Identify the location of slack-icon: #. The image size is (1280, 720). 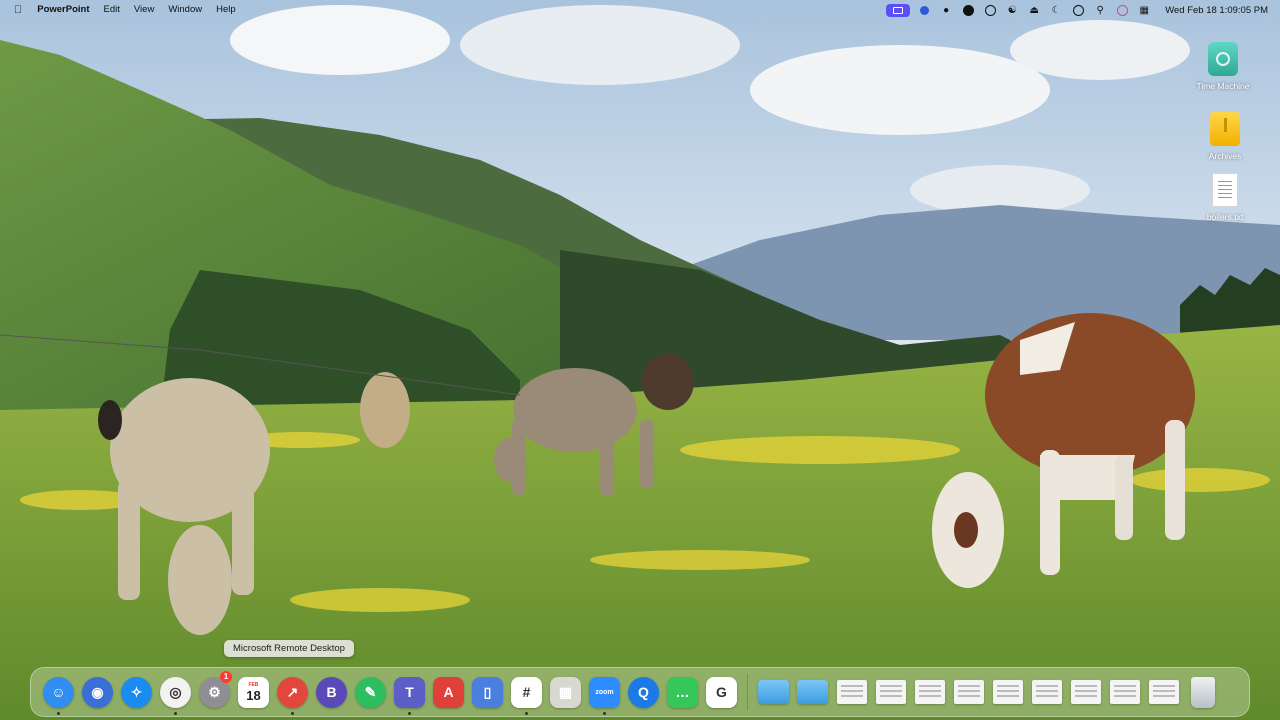
(526, 692).